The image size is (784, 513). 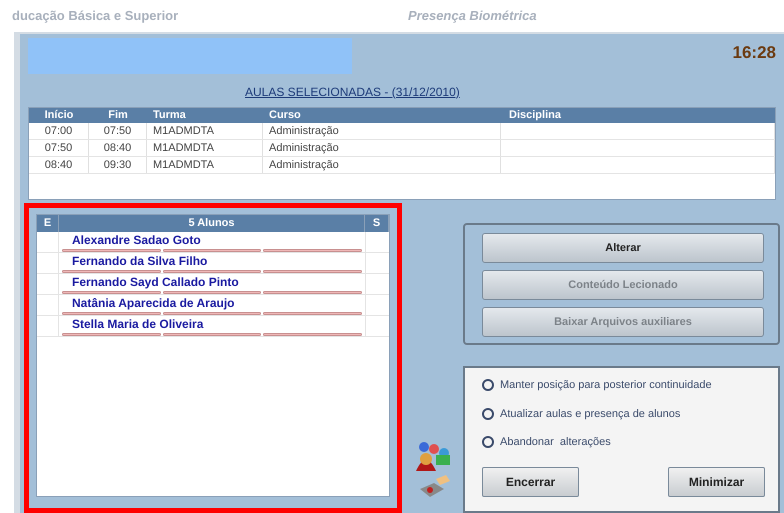 What do you see at coordinates (118, 165) in the screenshot?
I see `table-cell: 09:30` at bounding box center [118, 165].